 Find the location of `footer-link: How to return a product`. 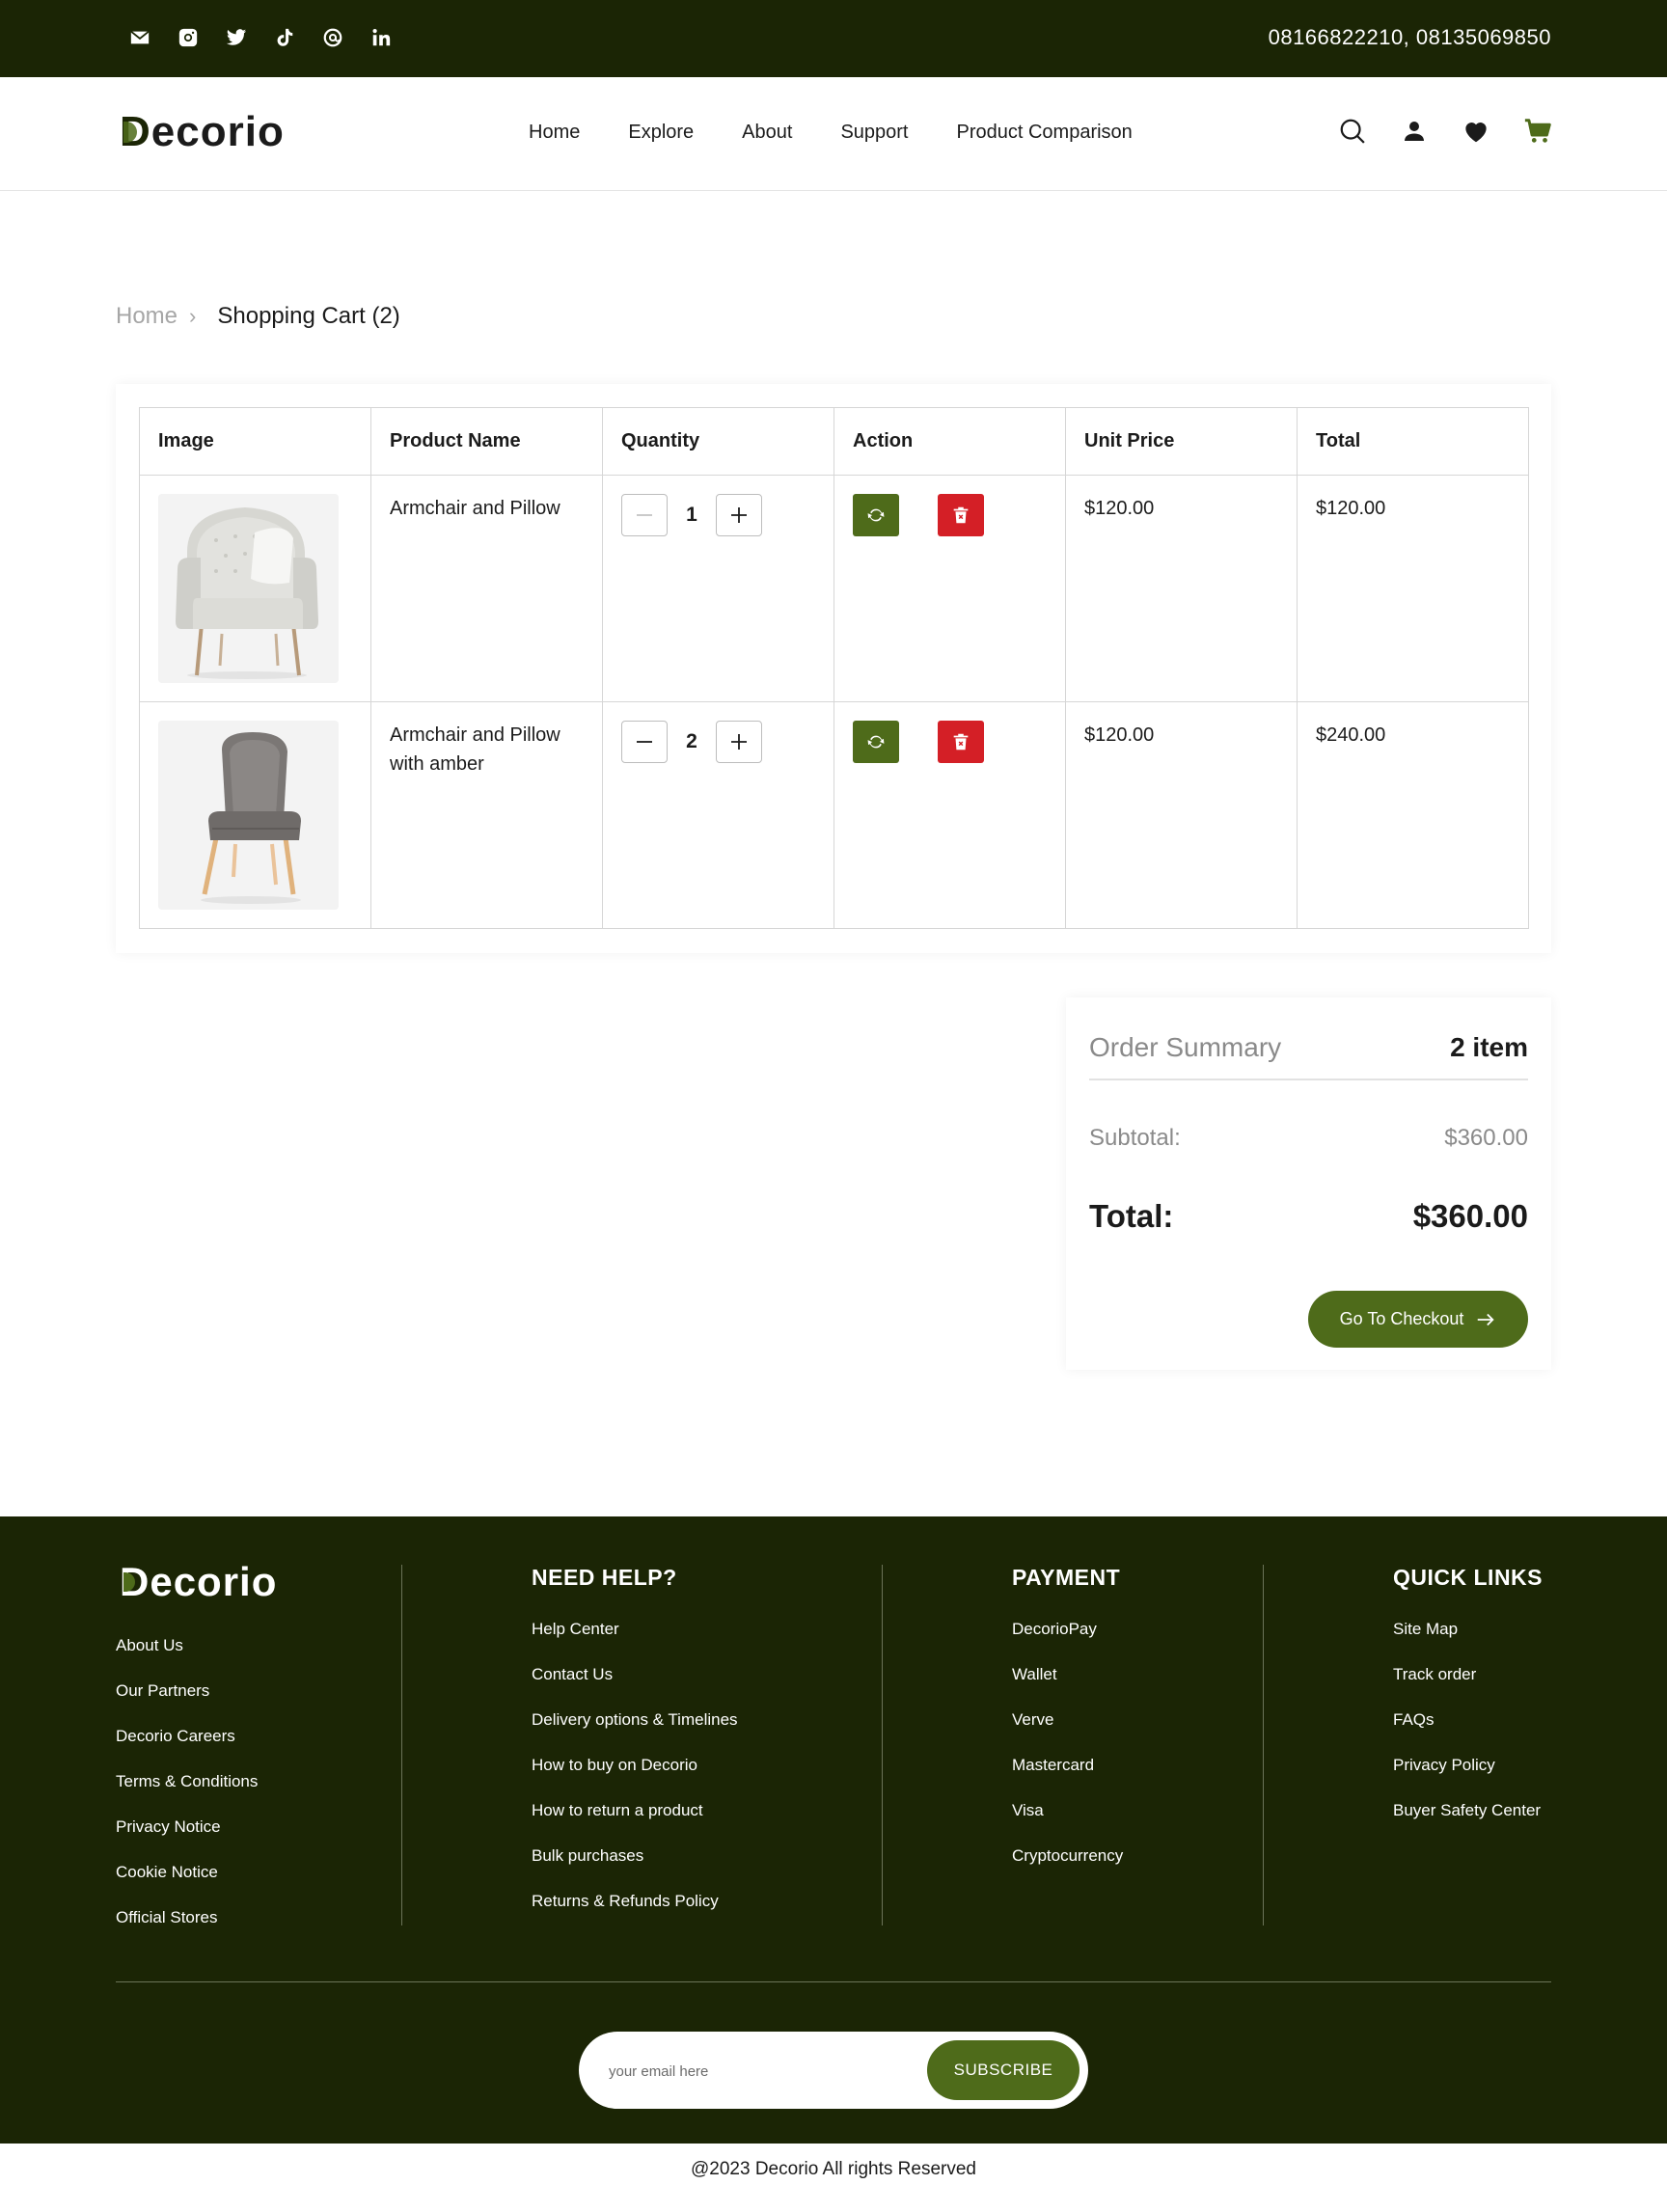

footer-link: How to return a product is located at coordinates (635, 1823).